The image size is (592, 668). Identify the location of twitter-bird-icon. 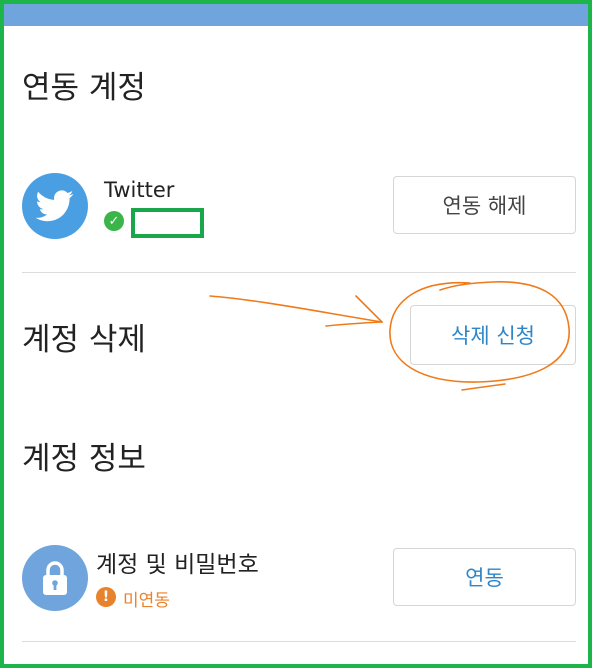
(55, 206).